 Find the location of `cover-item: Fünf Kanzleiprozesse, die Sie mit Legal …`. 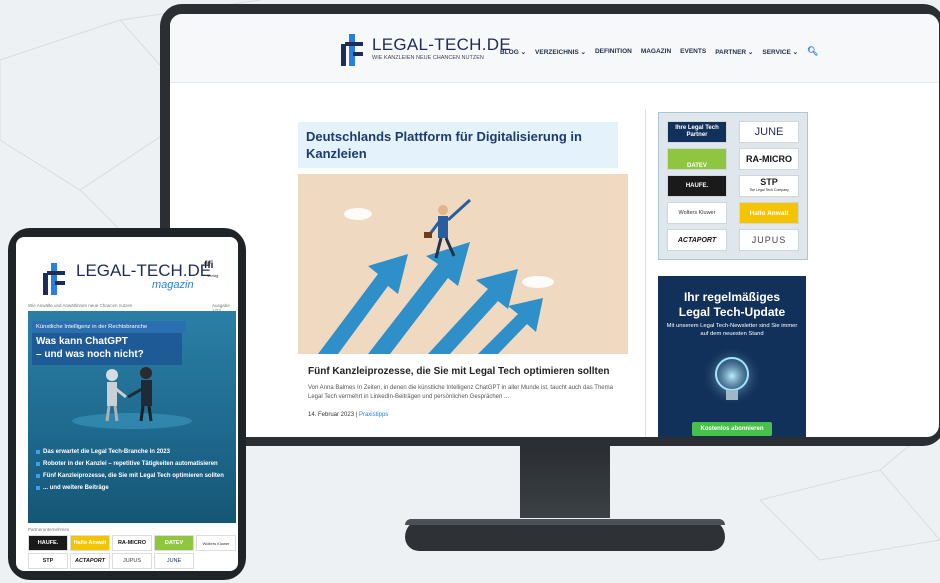

cover-item: Fünf Kanzleiprozesse, die Sie mit Legal … is located at coordinates (131, 476).